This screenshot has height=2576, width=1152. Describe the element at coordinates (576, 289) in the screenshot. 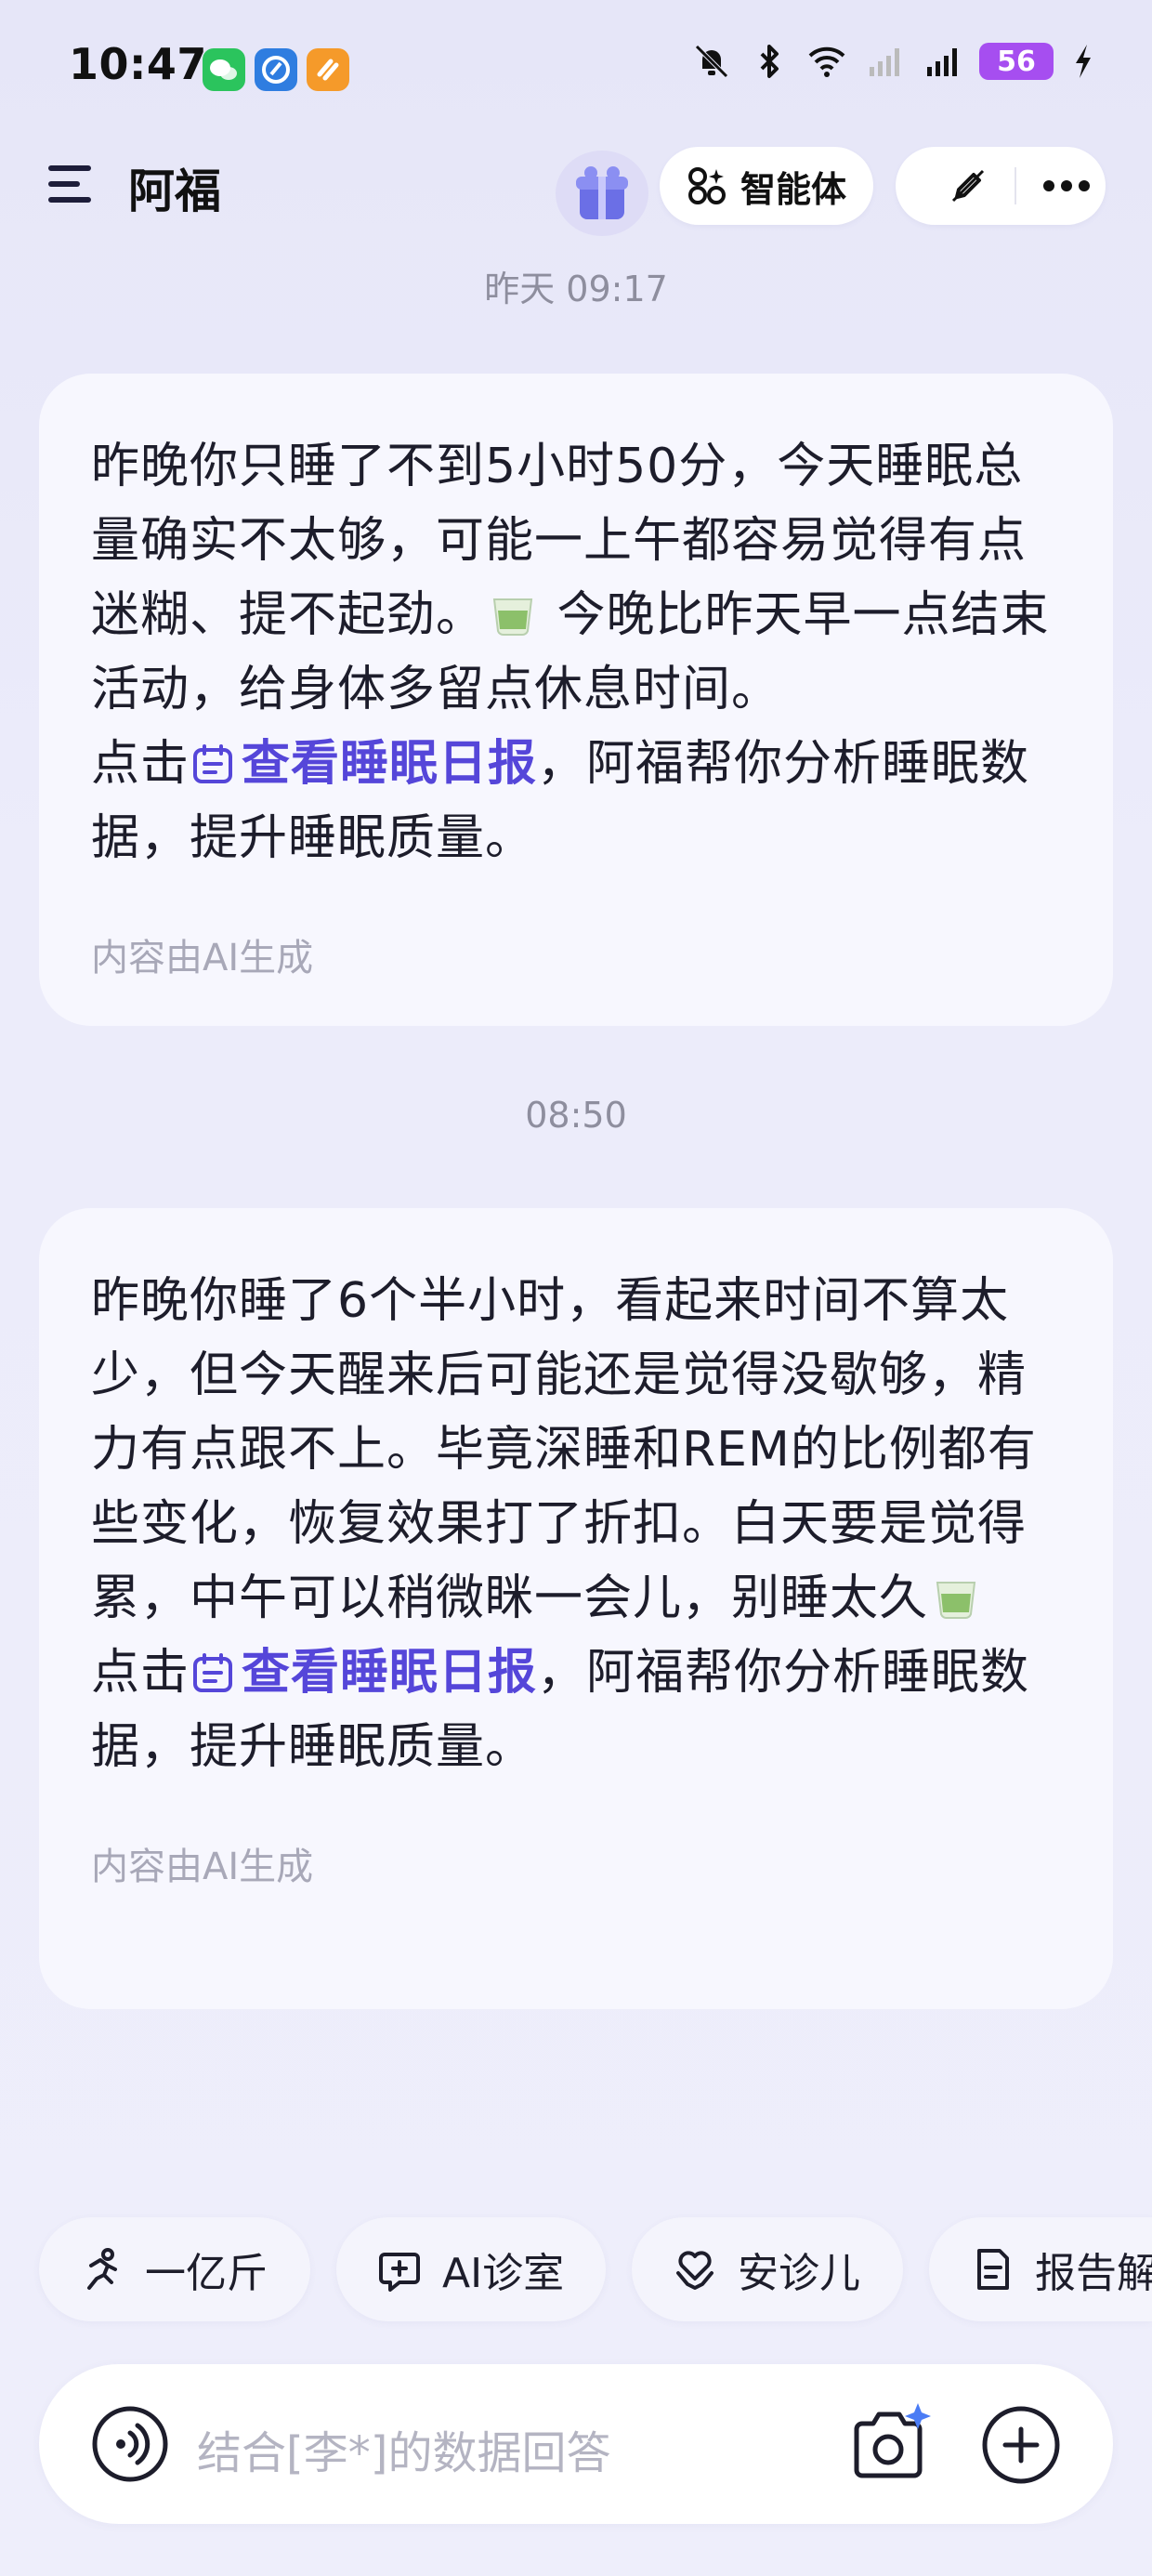

I see `message-timestamp: 昨天 09:17` at that location.